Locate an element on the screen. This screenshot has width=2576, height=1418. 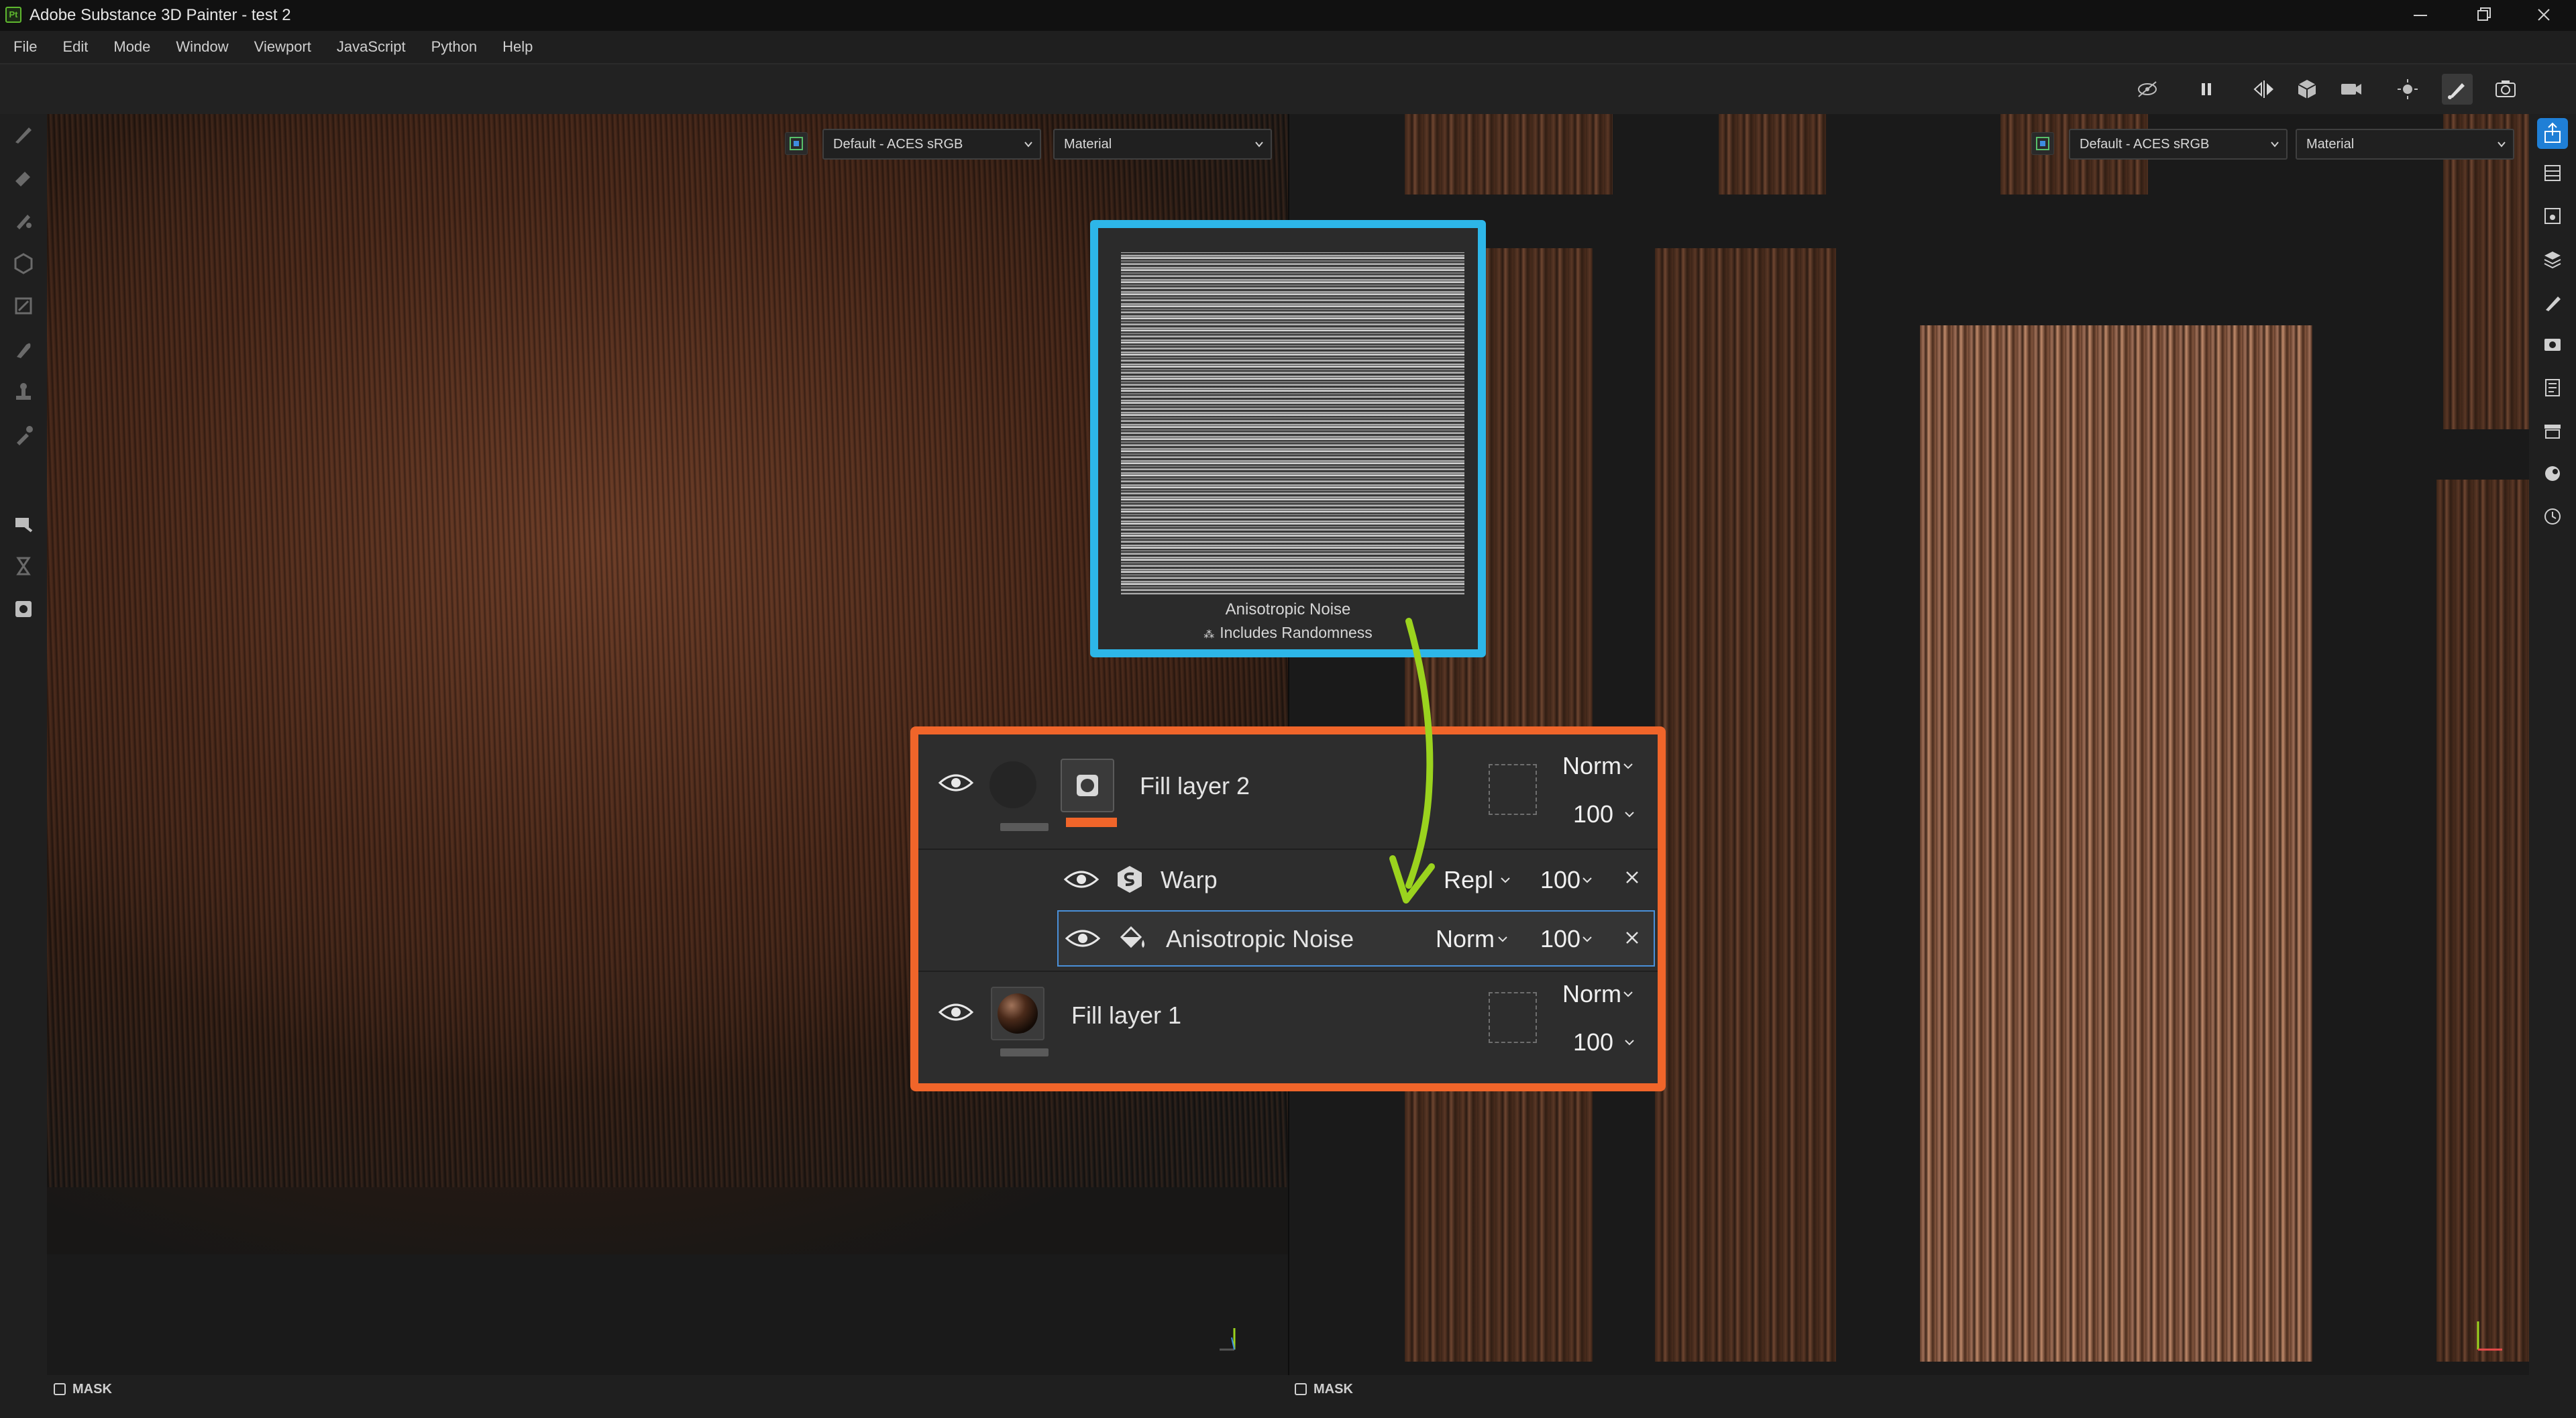
symmetry-icon is located at coordinates (2264, 89).